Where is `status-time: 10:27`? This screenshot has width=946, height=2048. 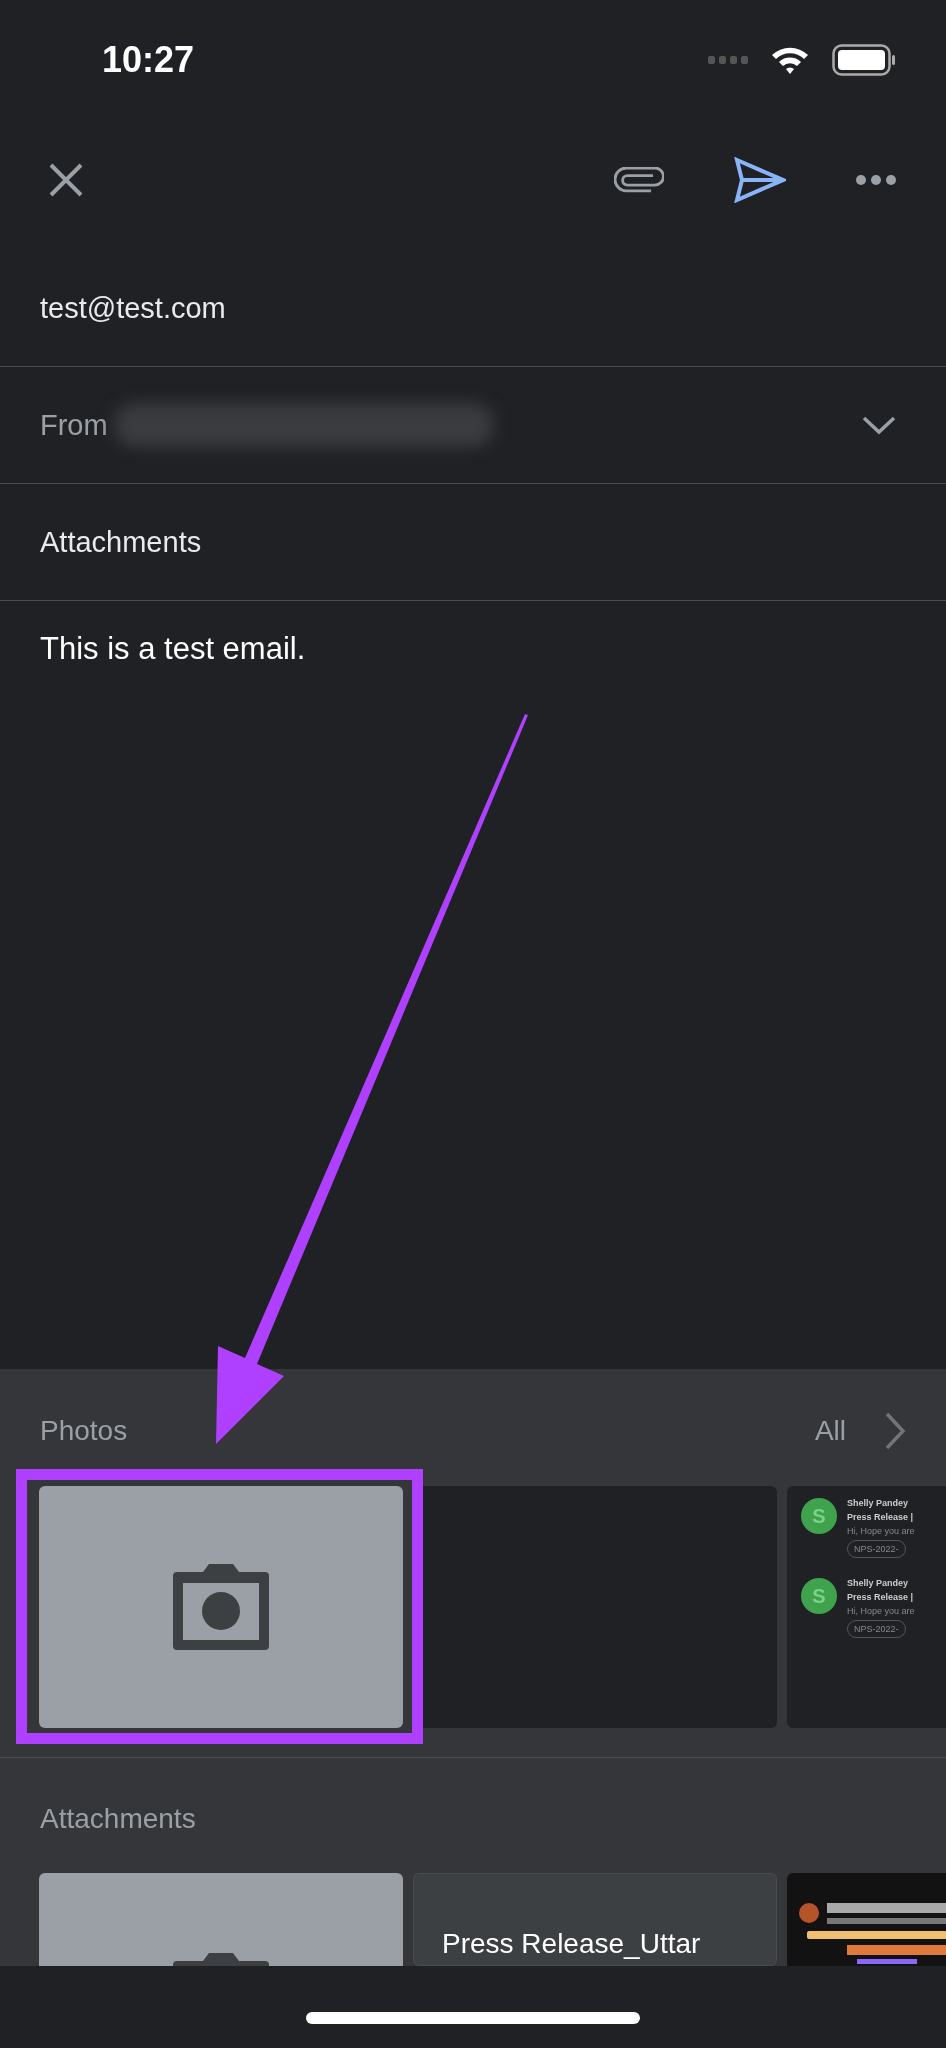 status-time: 10:27 is located at coordinates (148, 60).